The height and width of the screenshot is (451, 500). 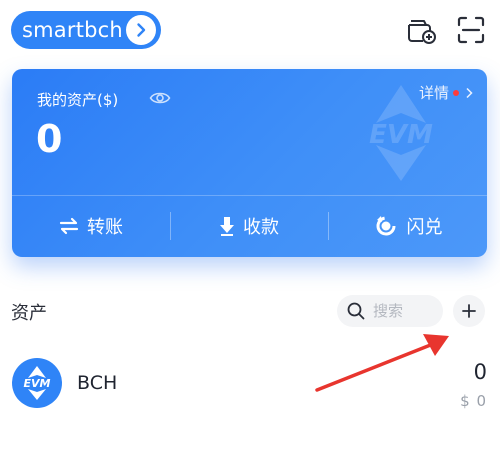 What do you see at coordinates (49, 139) in the screenshot?
I see `total-balance: 0` at bounding box center [49, 139].